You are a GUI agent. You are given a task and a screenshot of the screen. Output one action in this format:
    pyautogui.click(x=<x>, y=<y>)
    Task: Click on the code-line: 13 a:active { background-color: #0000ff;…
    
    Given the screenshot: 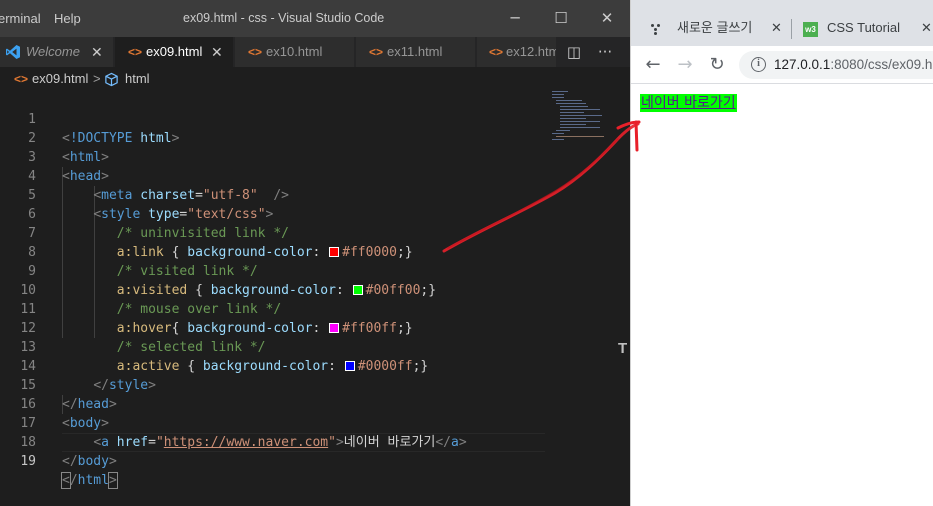 What is the action you would take?
    pyautogui.click(x=272, y=346)
    